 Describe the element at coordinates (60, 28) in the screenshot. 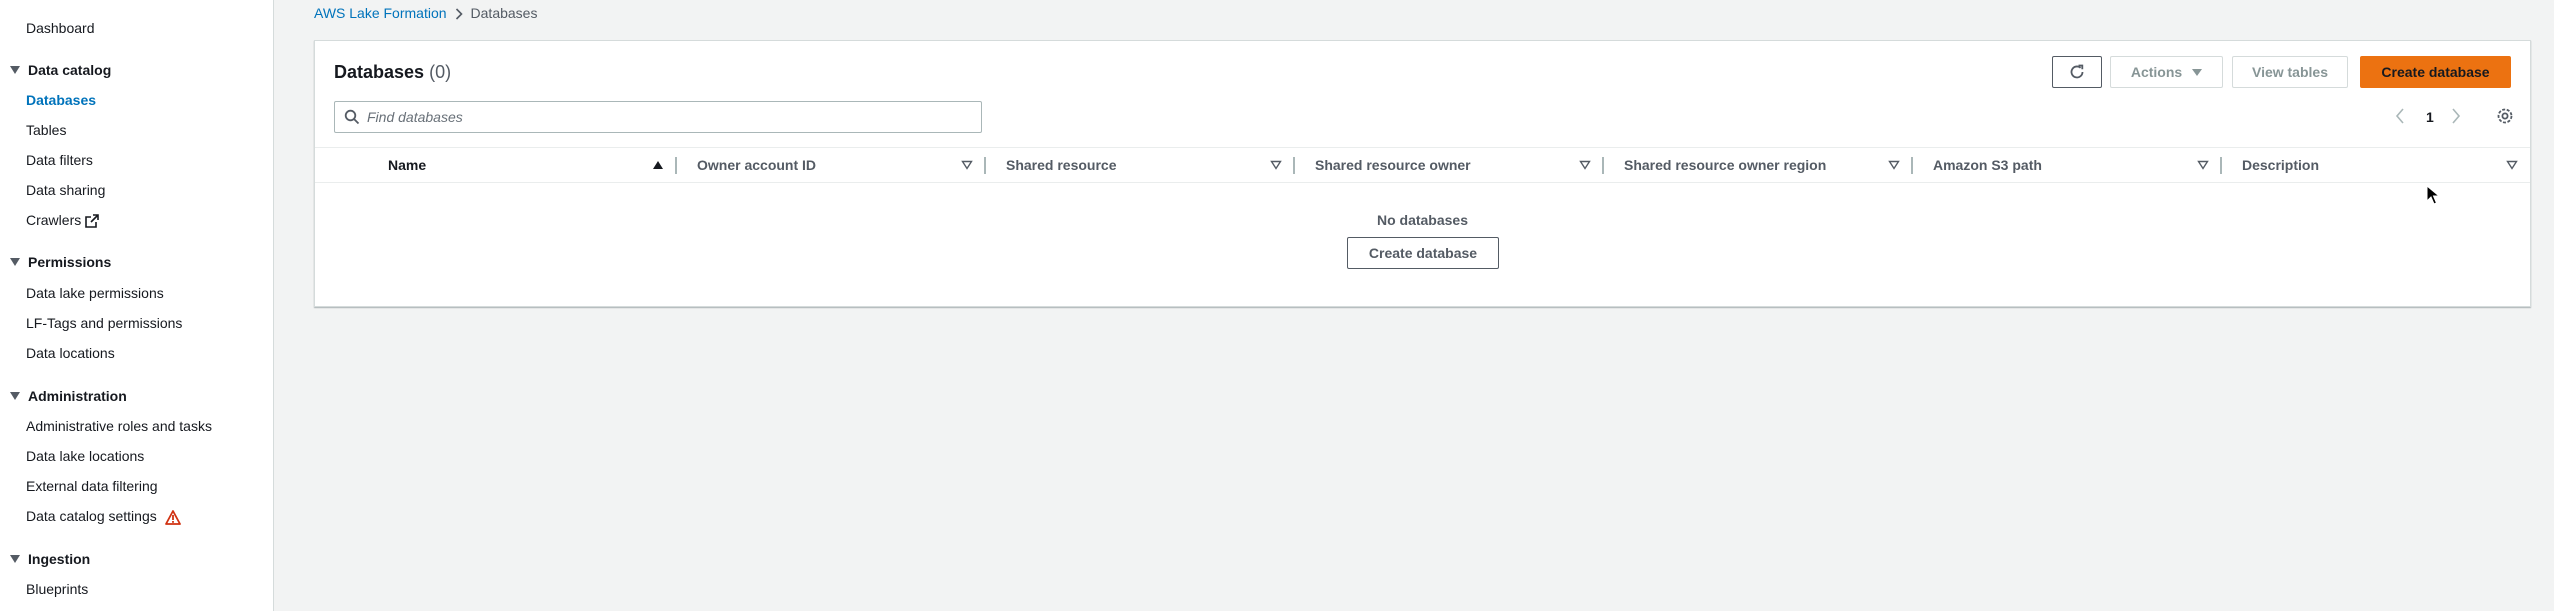

I see `nav-dashboard: Dashboard` at that location.